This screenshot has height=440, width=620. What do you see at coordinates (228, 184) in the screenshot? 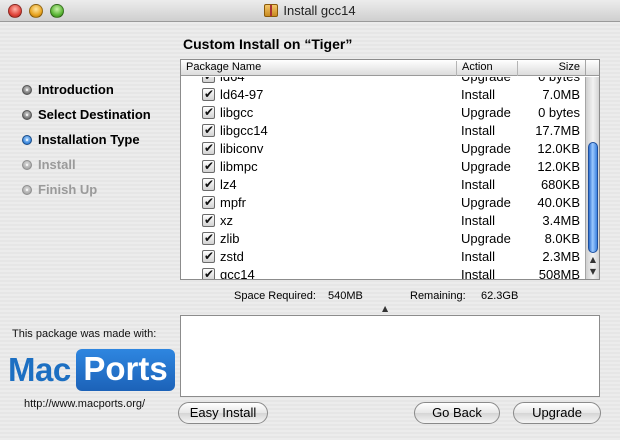
I see `package-name: lz4` at bounding box center [228, 184].